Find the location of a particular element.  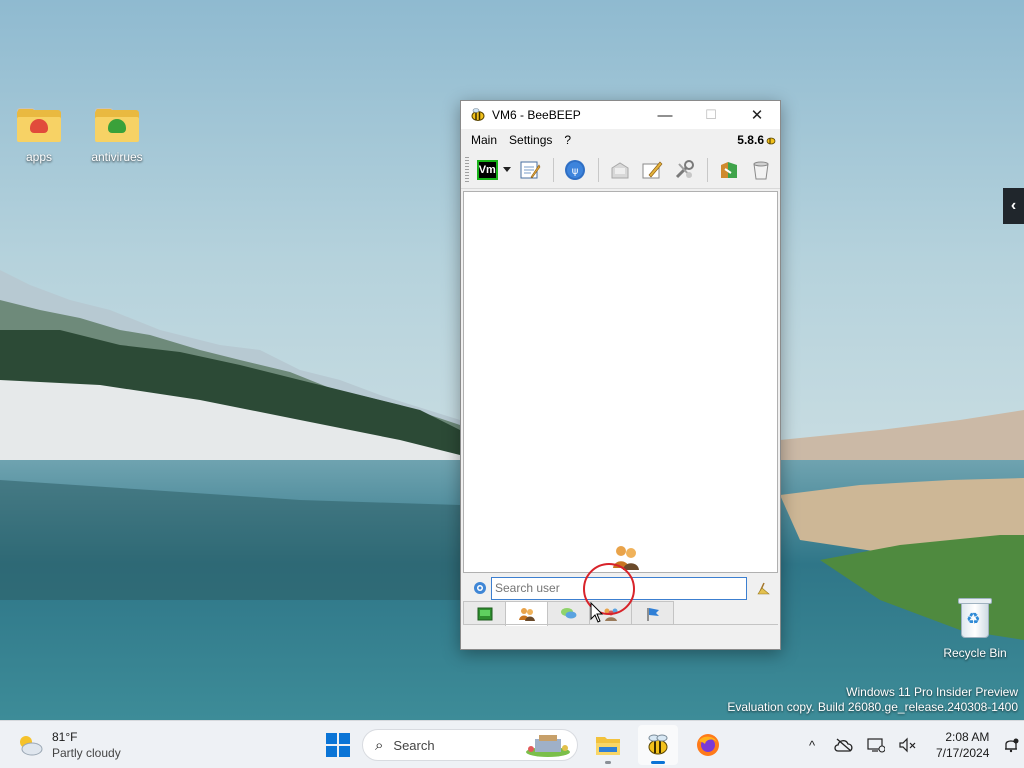

users-tab is located at coordinates (526, 613).